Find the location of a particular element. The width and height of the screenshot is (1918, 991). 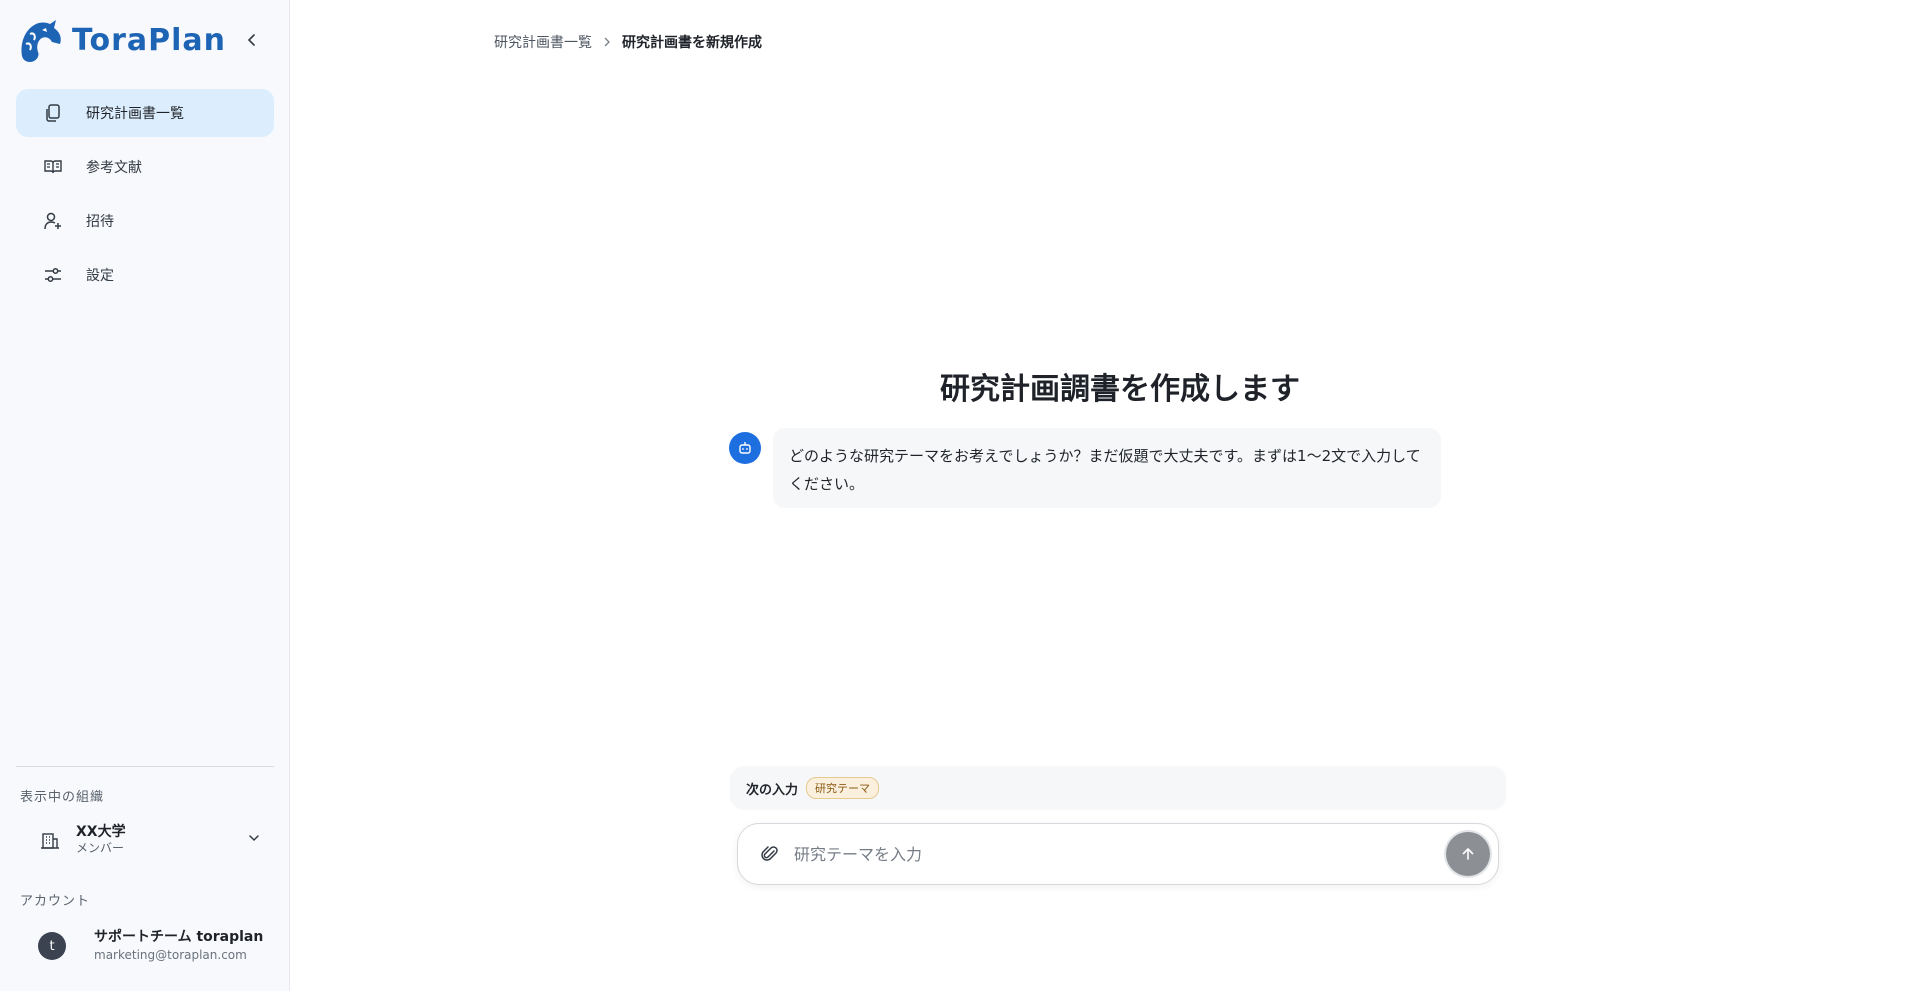

sidebar-item-label: 研究計画書一覧 is located at coordinates (135, 114).